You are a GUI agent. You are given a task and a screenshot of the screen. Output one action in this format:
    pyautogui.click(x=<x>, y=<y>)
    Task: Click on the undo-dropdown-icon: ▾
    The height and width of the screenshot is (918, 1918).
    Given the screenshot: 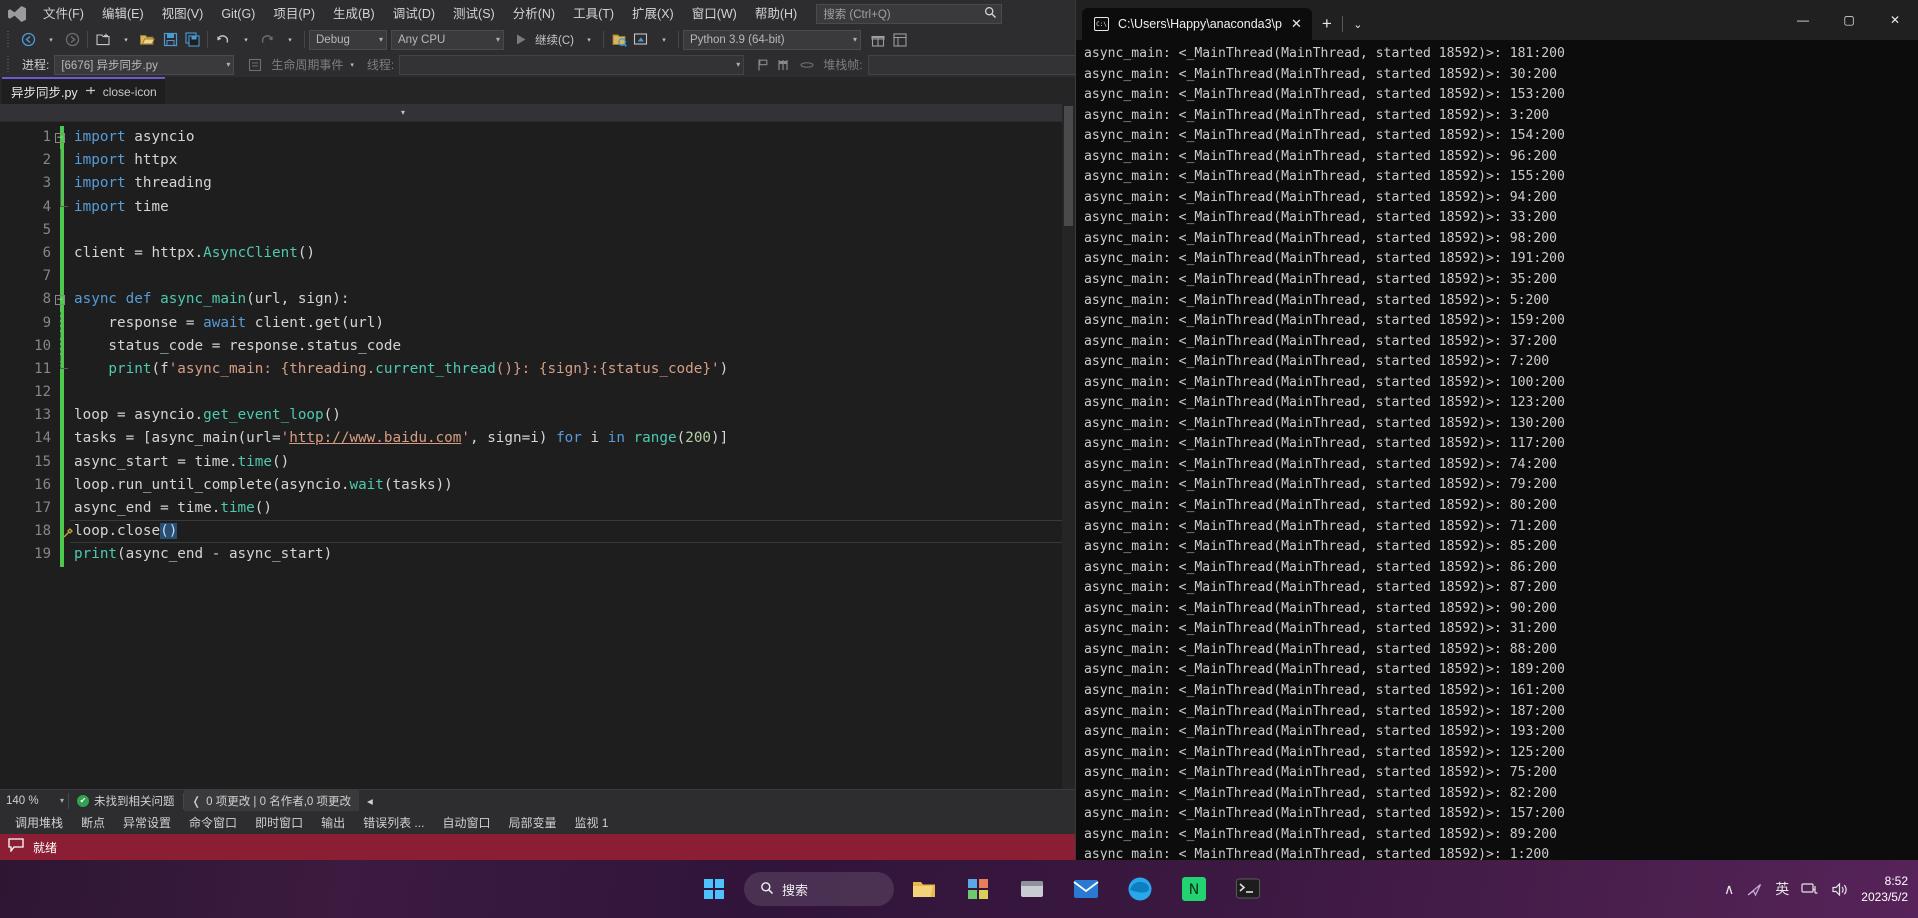 What is the action you would take?
    pyautogui.click(x=245, y=40)
    